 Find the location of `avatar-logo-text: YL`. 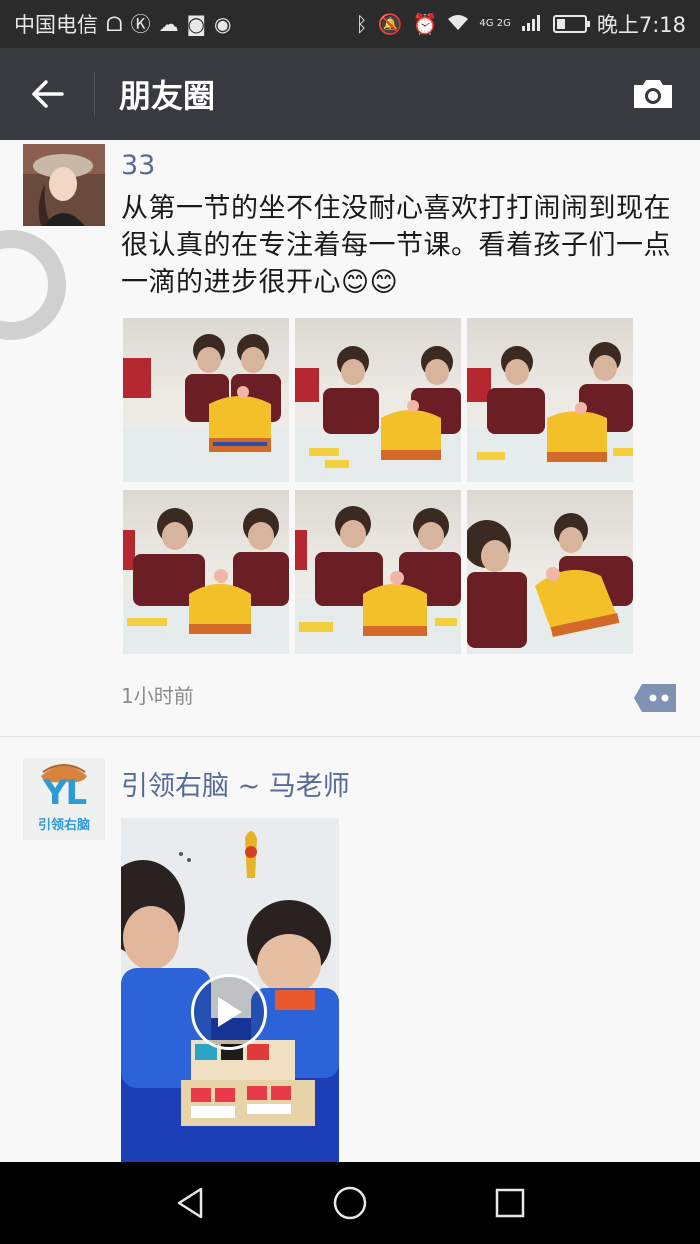

avatar-logo-text: YL is located at coordinates (64, 793).